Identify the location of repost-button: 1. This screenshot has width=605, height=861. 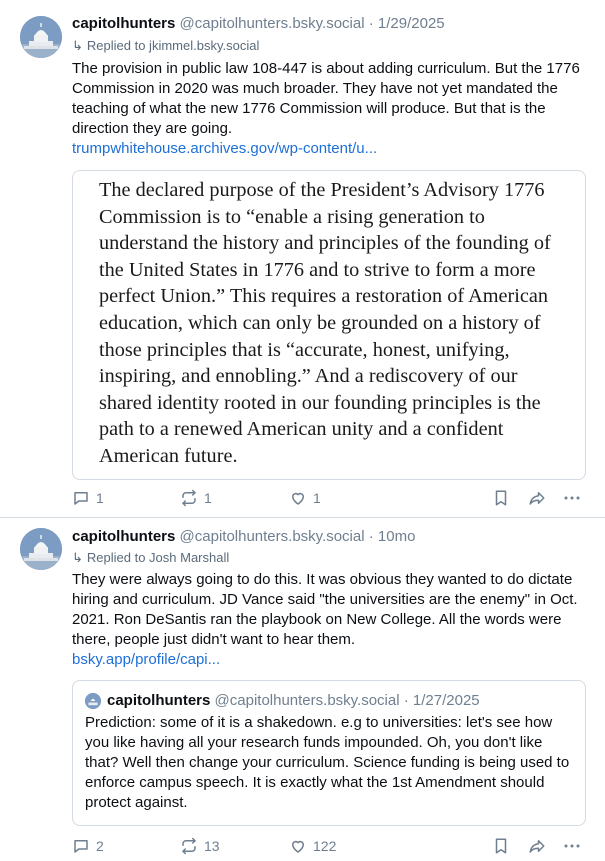
(196, 498).